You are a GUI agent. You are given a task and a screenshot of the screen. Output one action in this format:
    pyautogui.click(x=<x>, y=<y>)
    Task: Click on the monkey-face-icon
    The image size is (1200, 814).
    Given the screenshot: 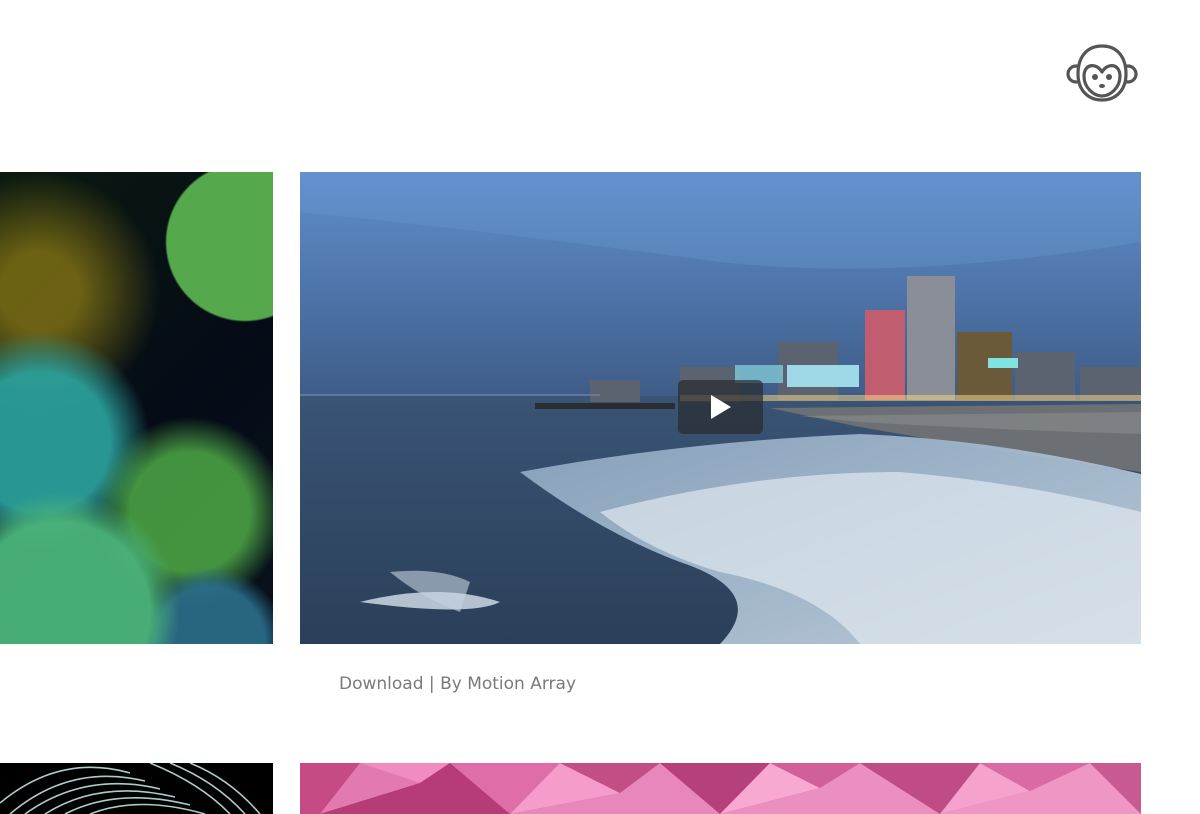 What is the action you would take?
    pyautogui.click(x=1102, y=73)
    